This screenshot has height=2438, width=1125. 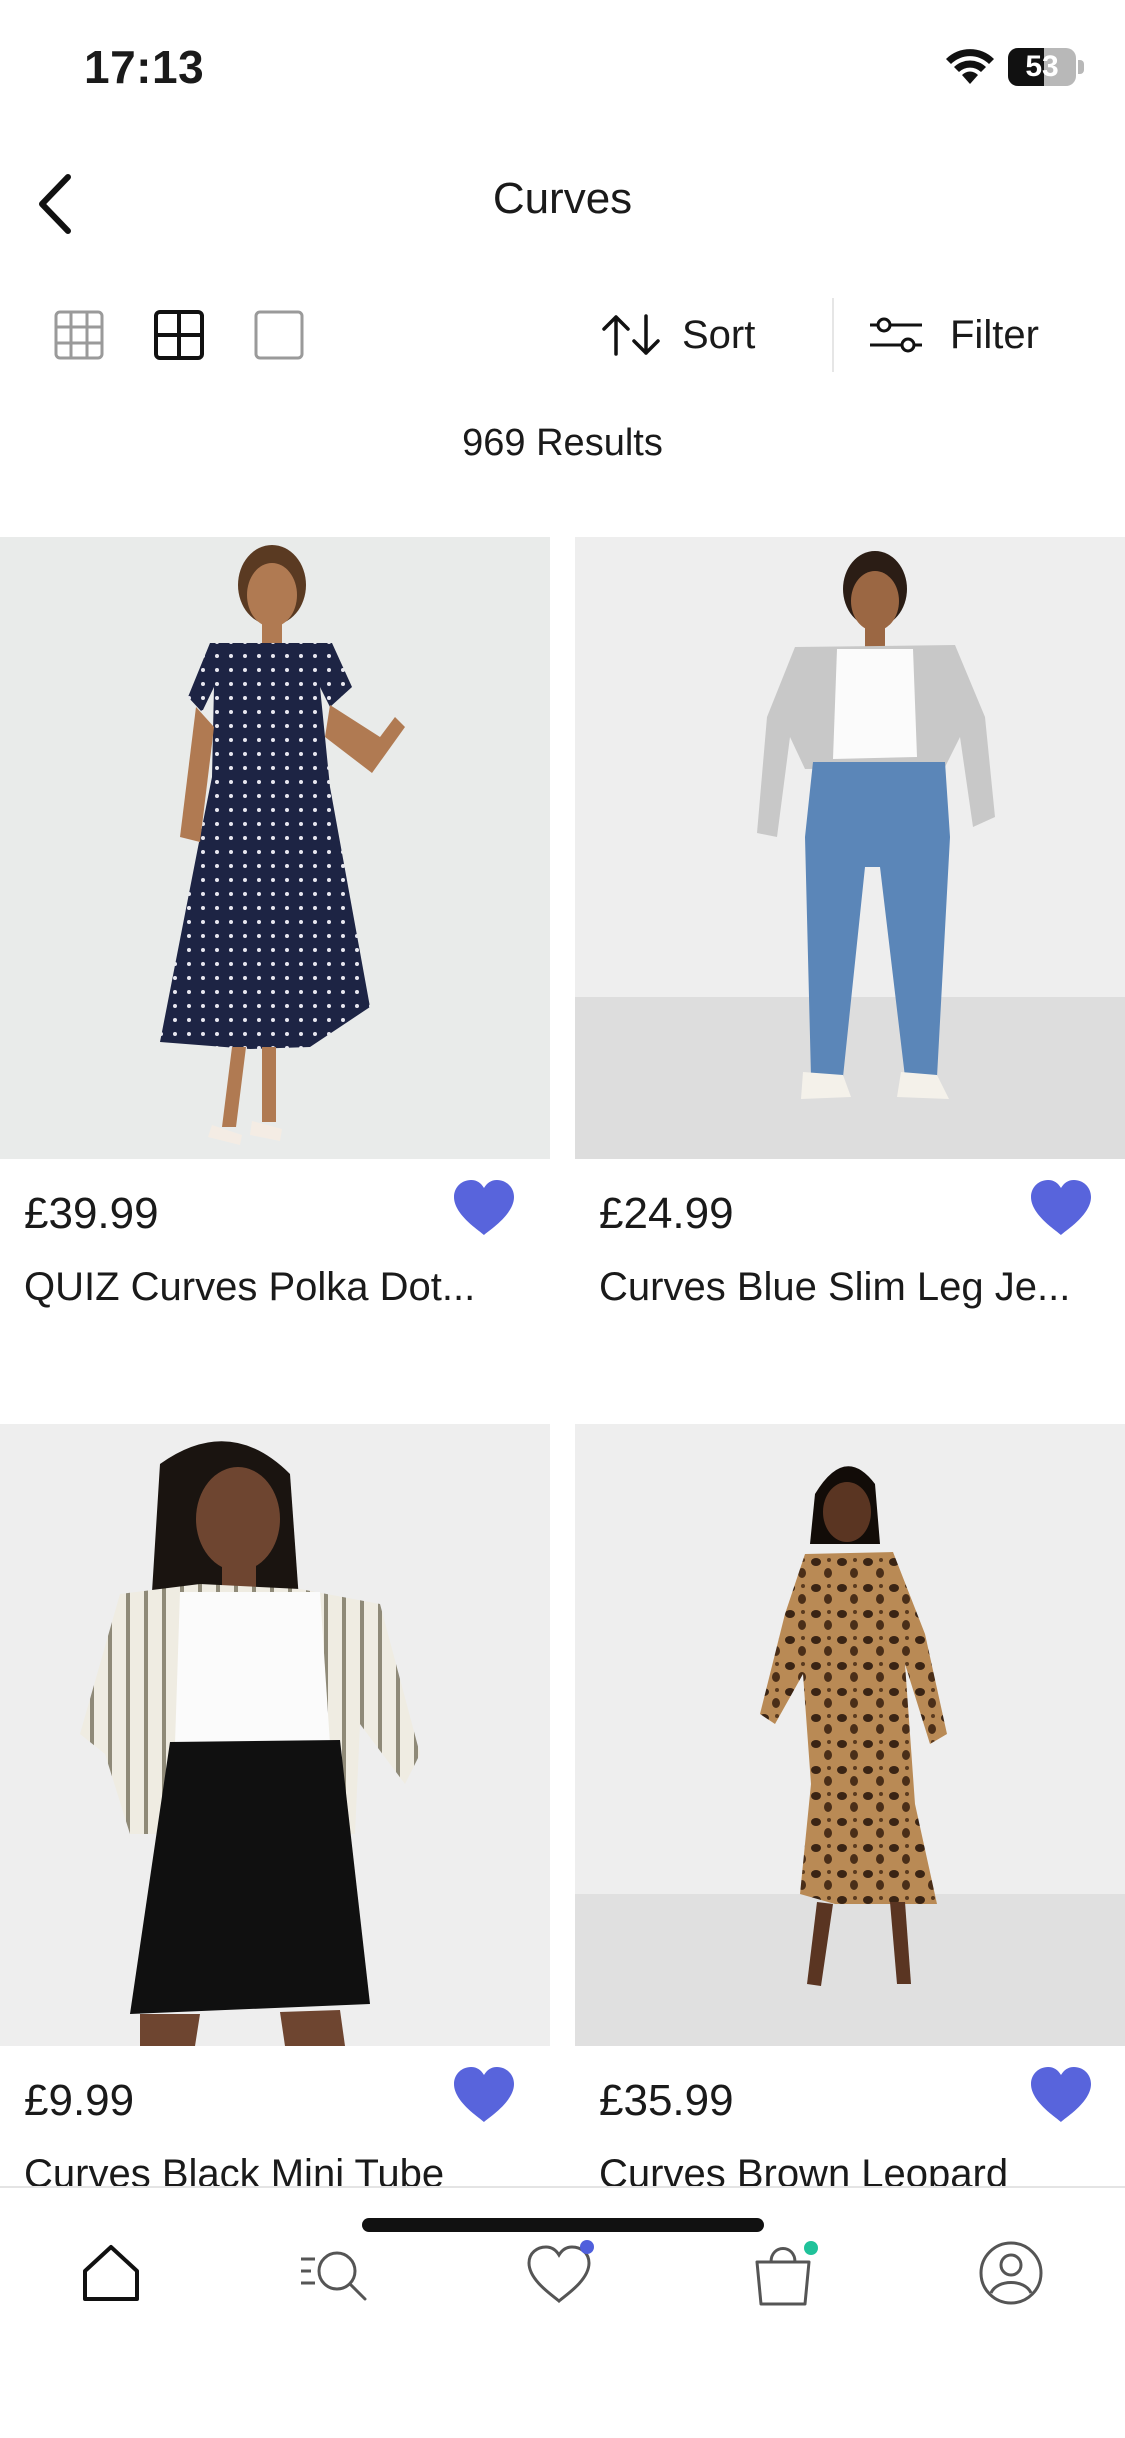 I want to click on tab-account, so click(x=1011, y=2273).